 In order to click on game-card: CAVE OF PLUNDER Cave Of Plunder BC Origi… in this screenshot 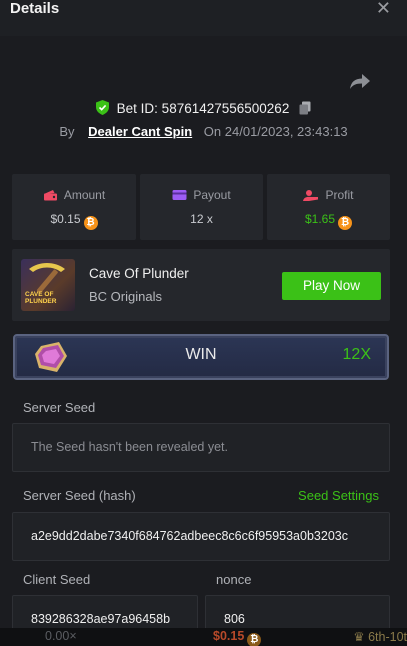, I will do `click(201, 285)`.